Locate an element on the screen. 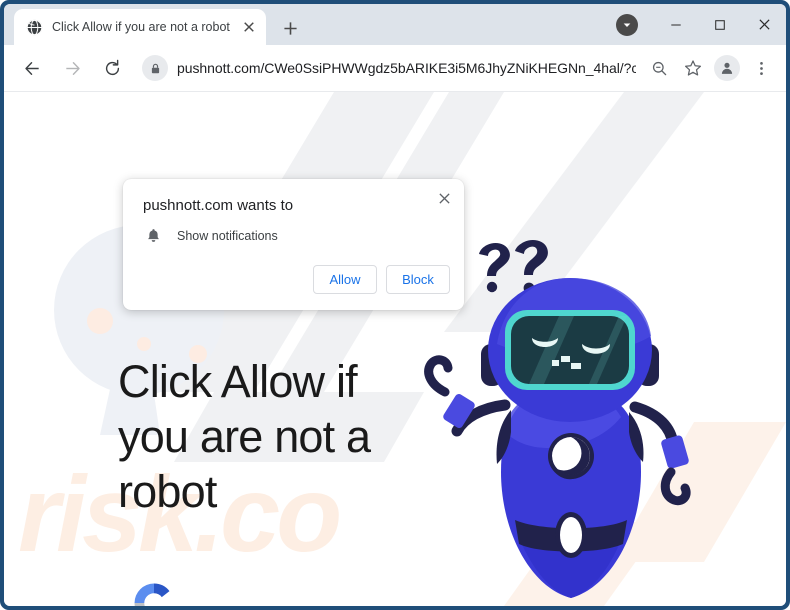 Image resolution: width=790 pixels, height=610 pixels. ecaptcha-logo: E-CAPTCHA is located at coordinates (154, 593).